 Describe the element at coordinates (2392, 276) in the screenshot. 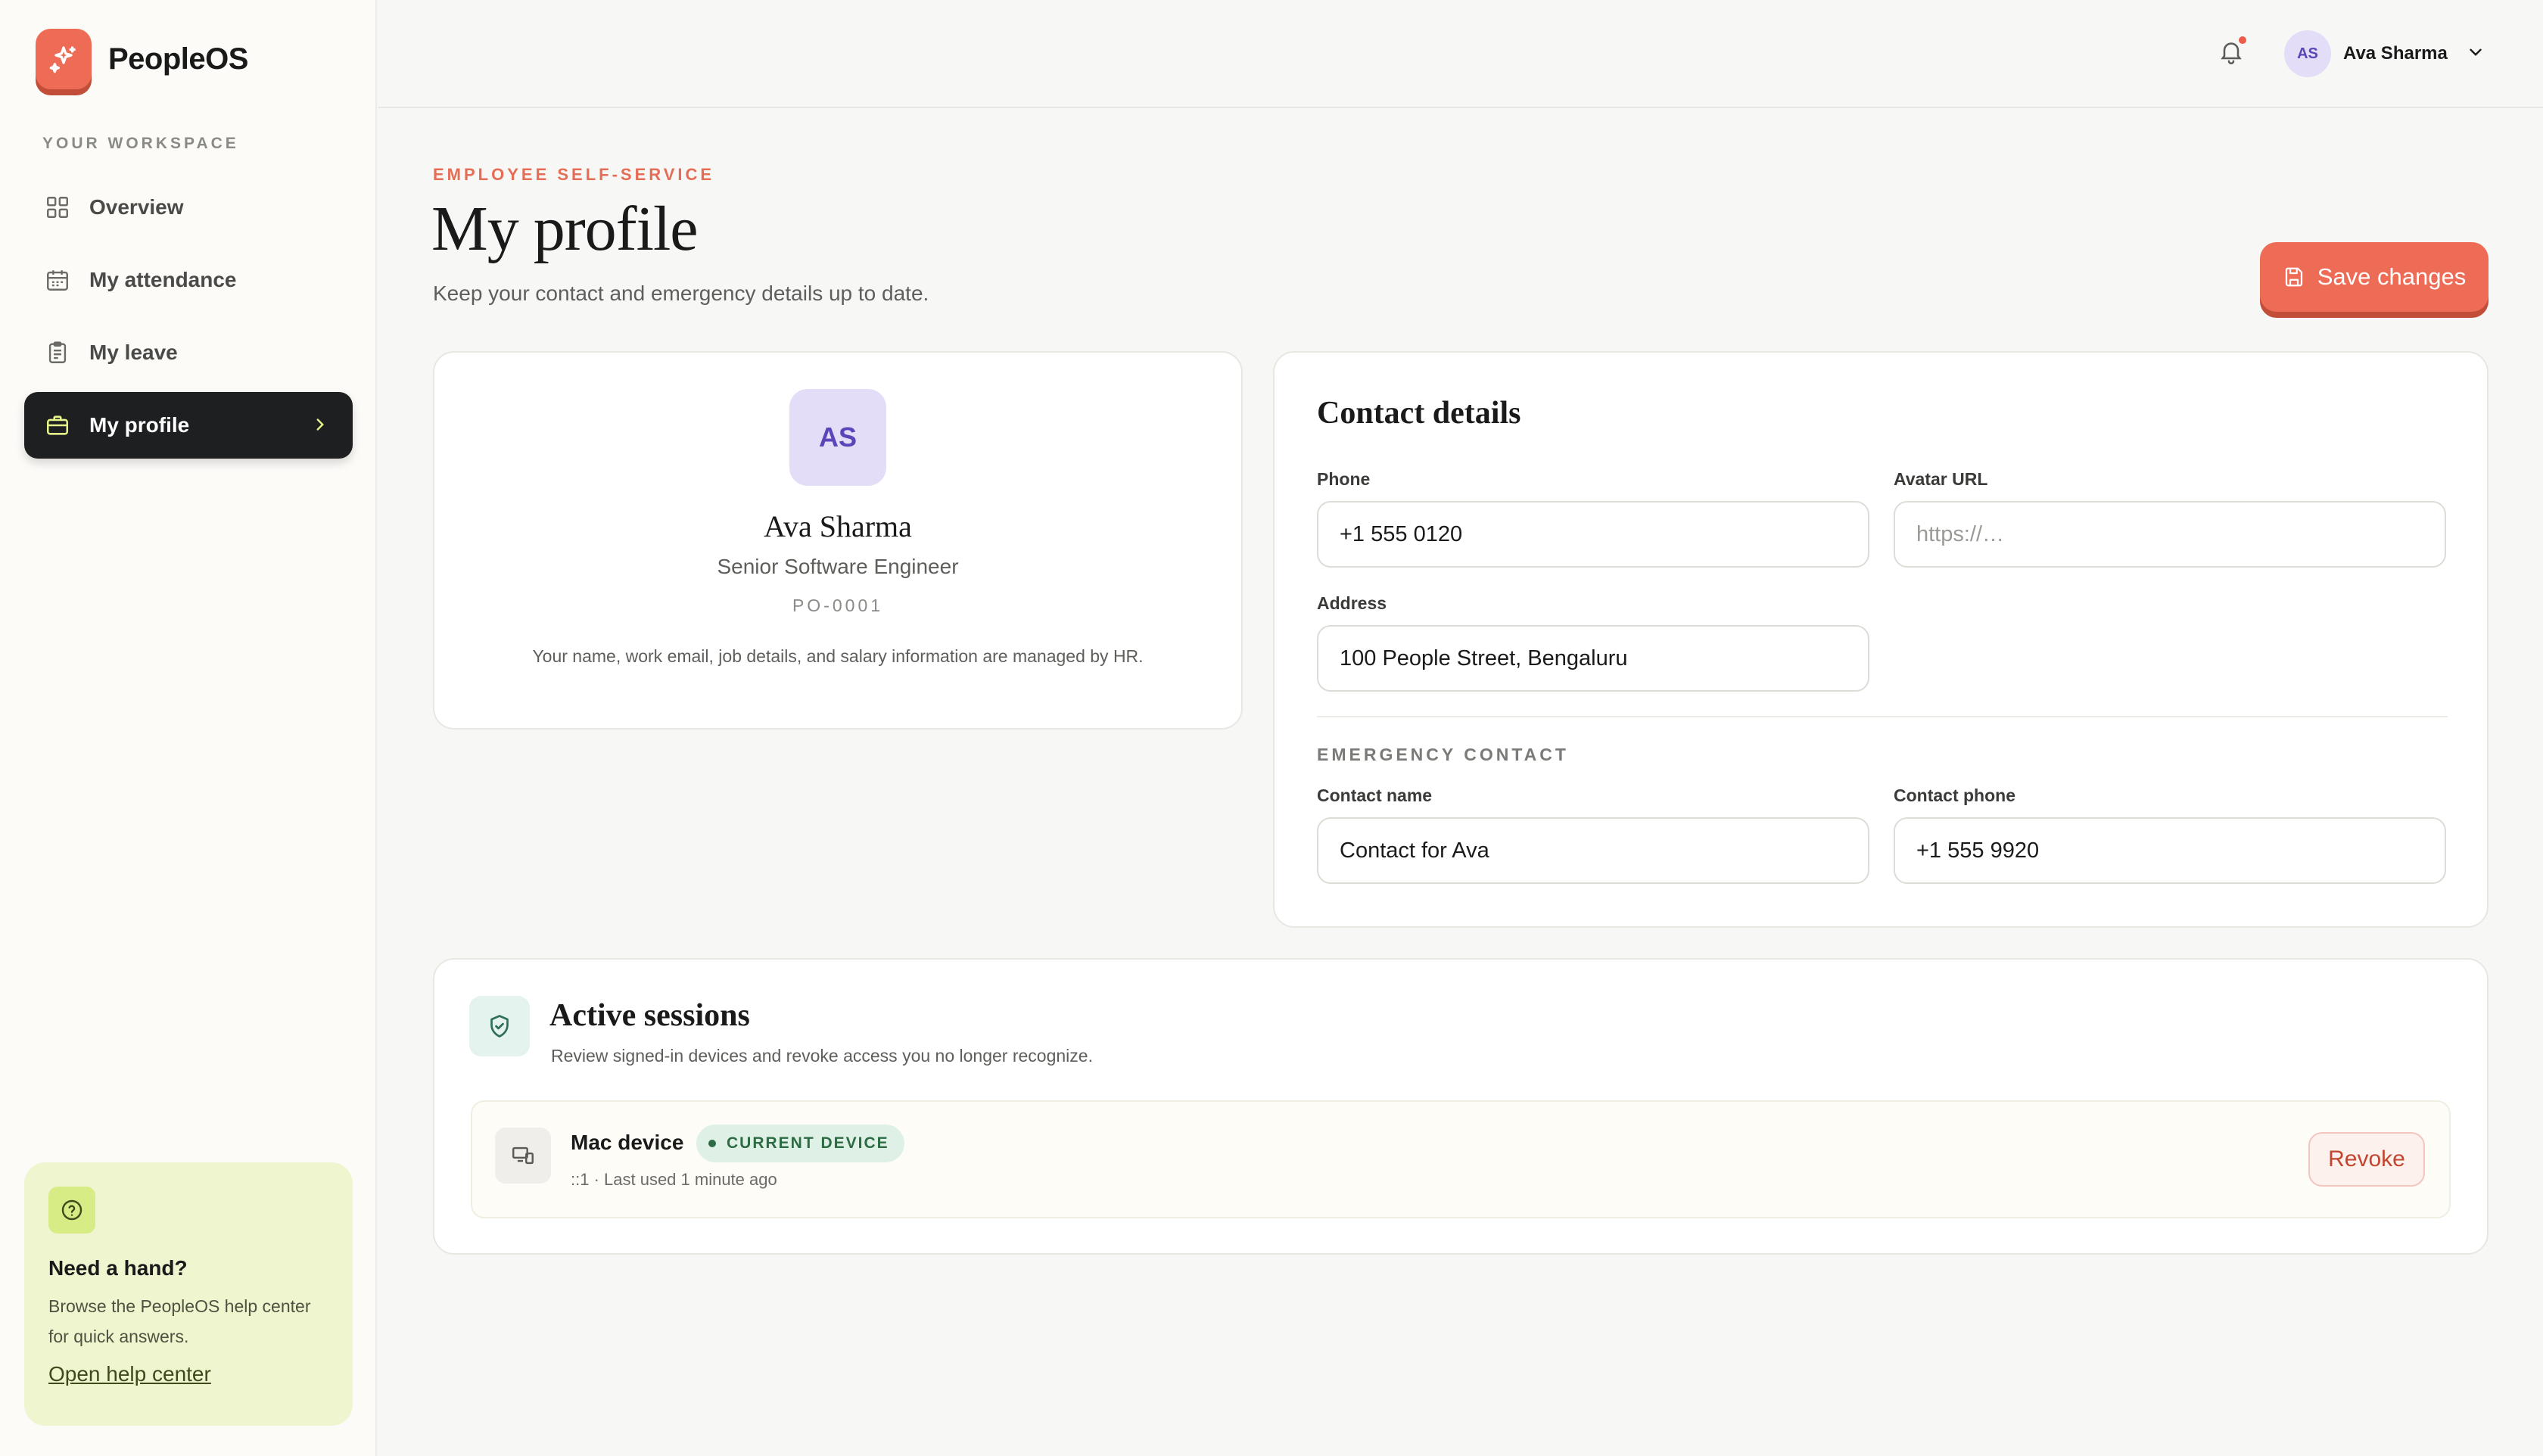

I see `save-button-label: Save changes` at that location.